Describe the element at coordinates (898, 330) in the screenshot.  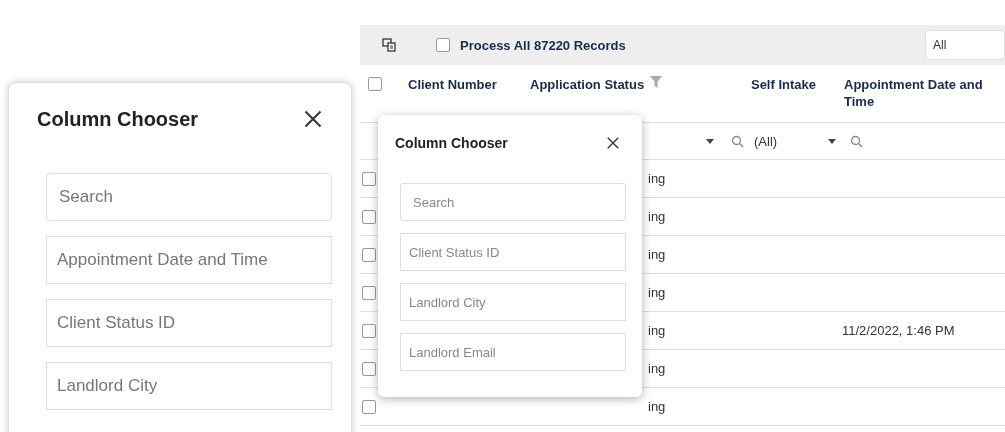
I see `appointment-text: 11/2/2022, 1:46 PM` at that location.